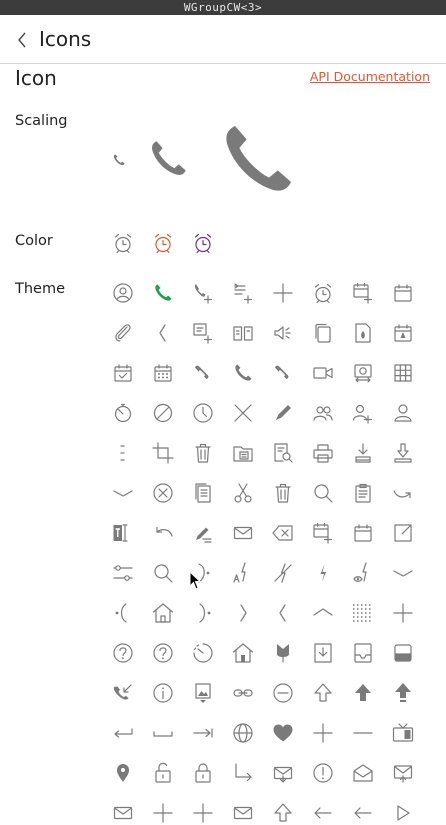 The height and width of the screenshot is (825, 446). What do you see at coordinates (403, 453) in the screenshot?
I see `download-icon` at bounding box center [403, 453].